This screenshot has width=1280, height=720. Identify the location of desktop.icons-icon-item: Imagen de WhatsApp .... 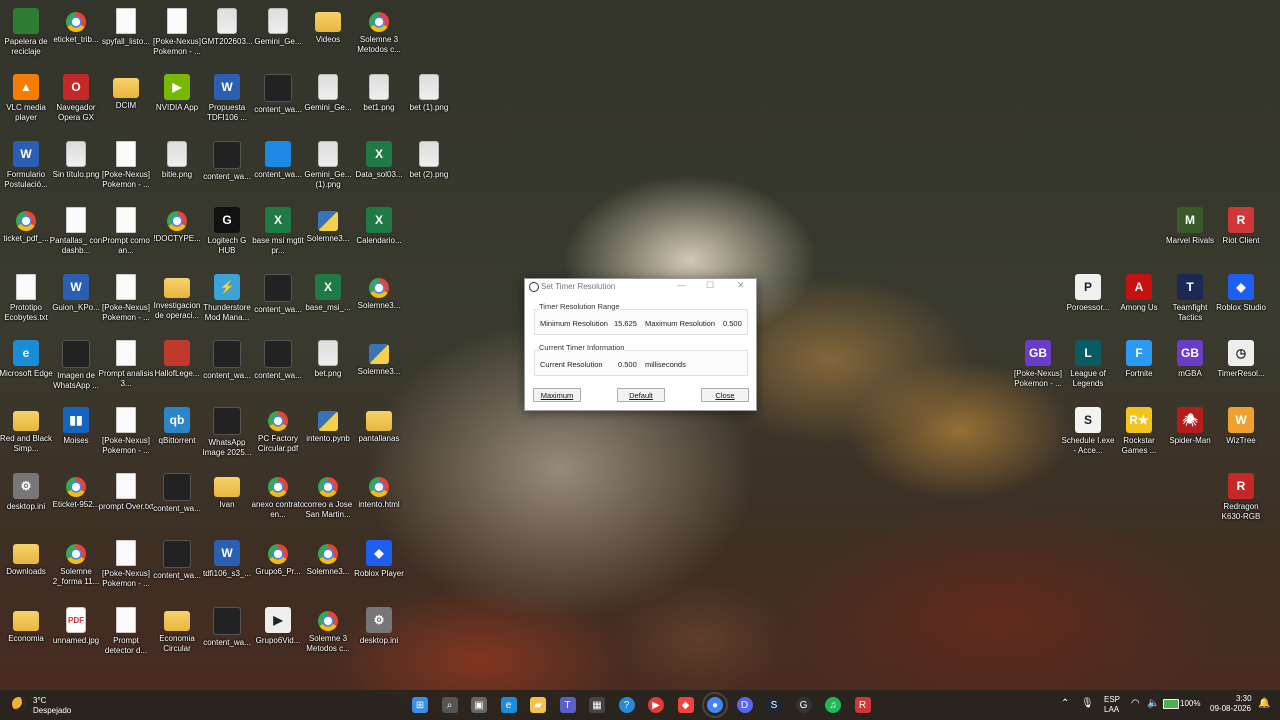
(76, 368).